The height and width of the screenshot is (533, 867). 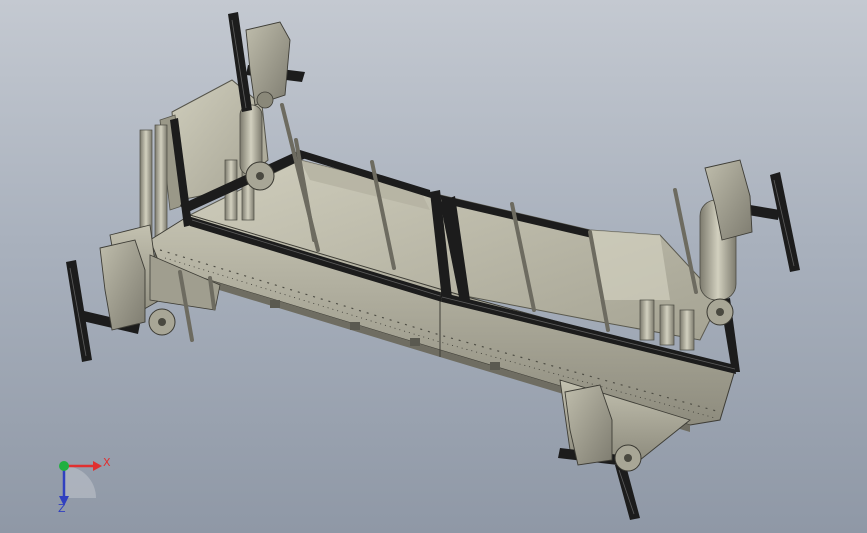 What do you see at coordinates (107, 462) in the screenshot?
I see `x-axis-label: X` at bounding box center [107, 462].